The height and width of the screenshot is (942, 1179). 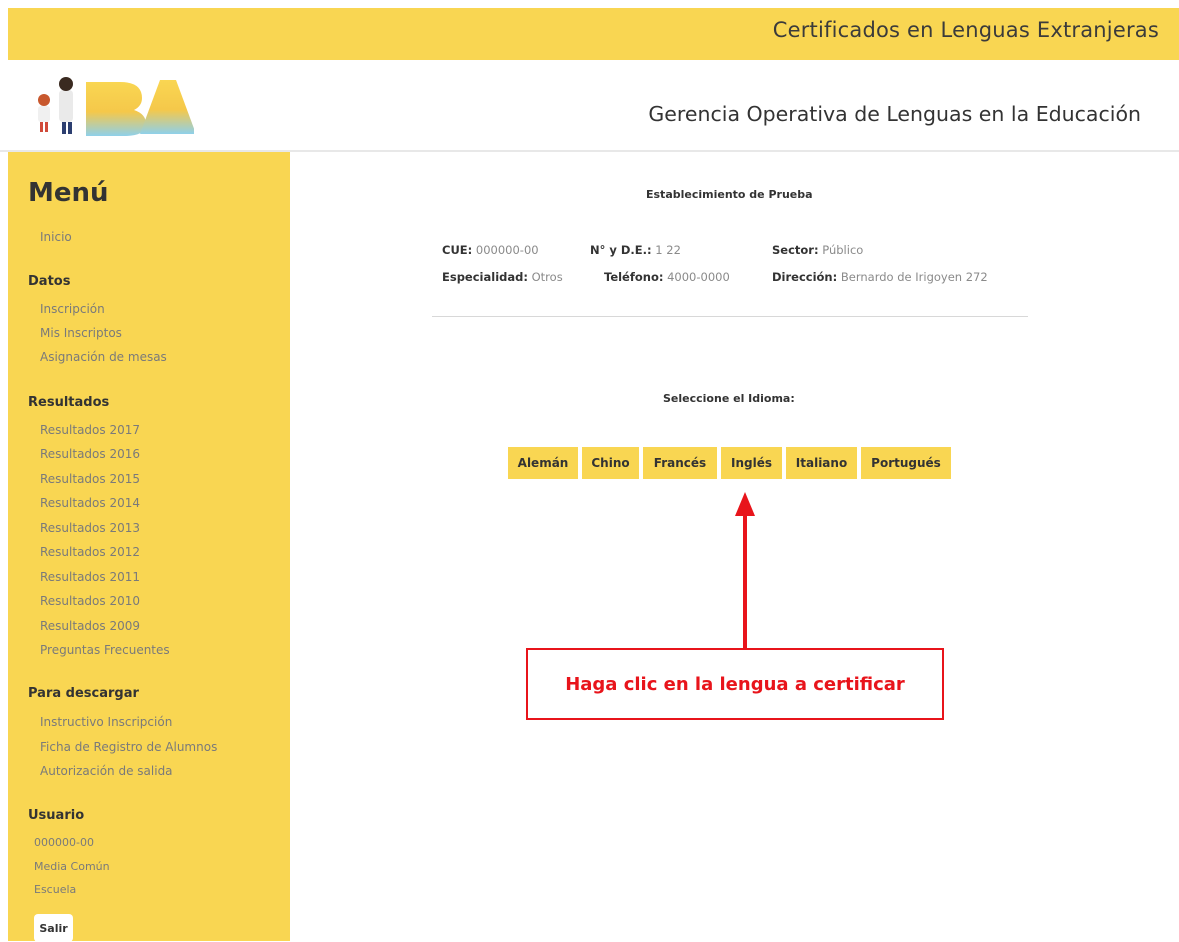 What do you see at coordinates (90, 626) in the screenshot?
I see `sidebar-item-resultados-2009: Resultados 2009` at bounding box center [90, 626].